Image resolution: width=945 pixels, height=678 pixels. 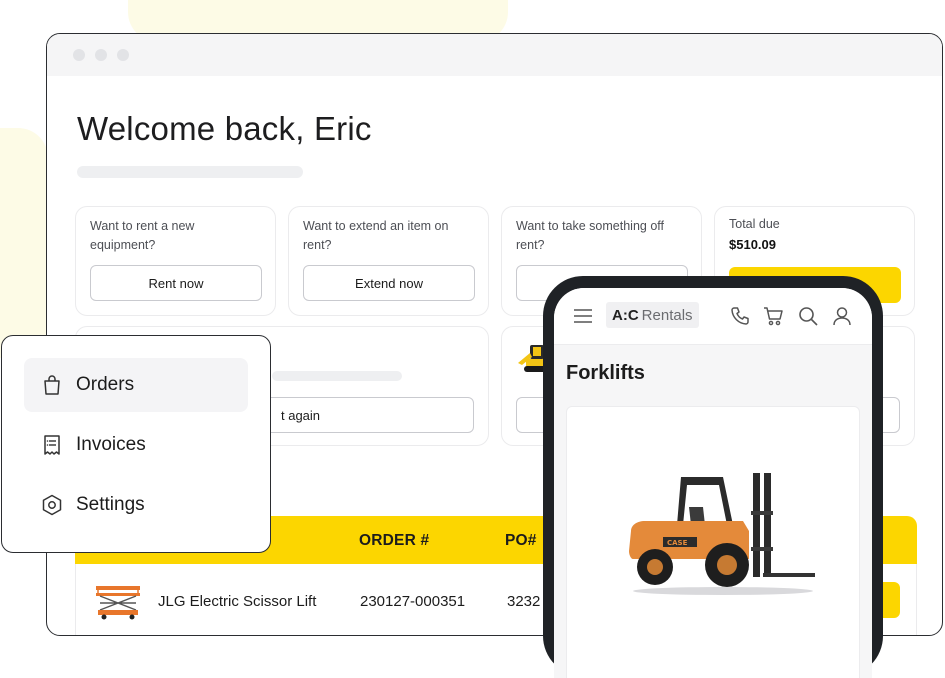 I want to click on sidebar-menu: Orders Invoices Settings, so click(x=136, y=444).